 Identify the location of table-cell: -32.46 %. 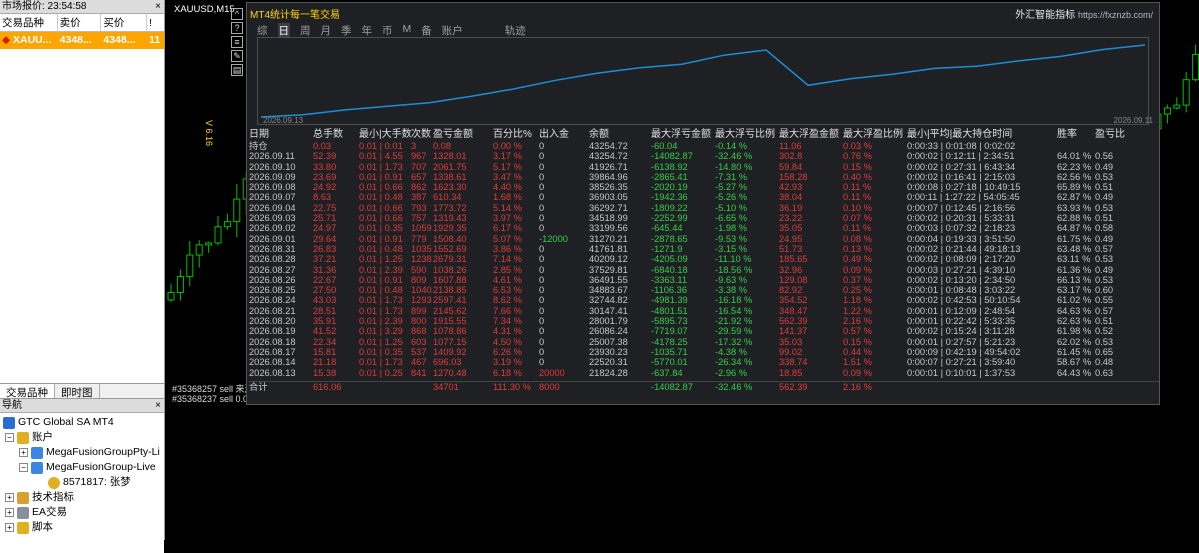
(734, 156).